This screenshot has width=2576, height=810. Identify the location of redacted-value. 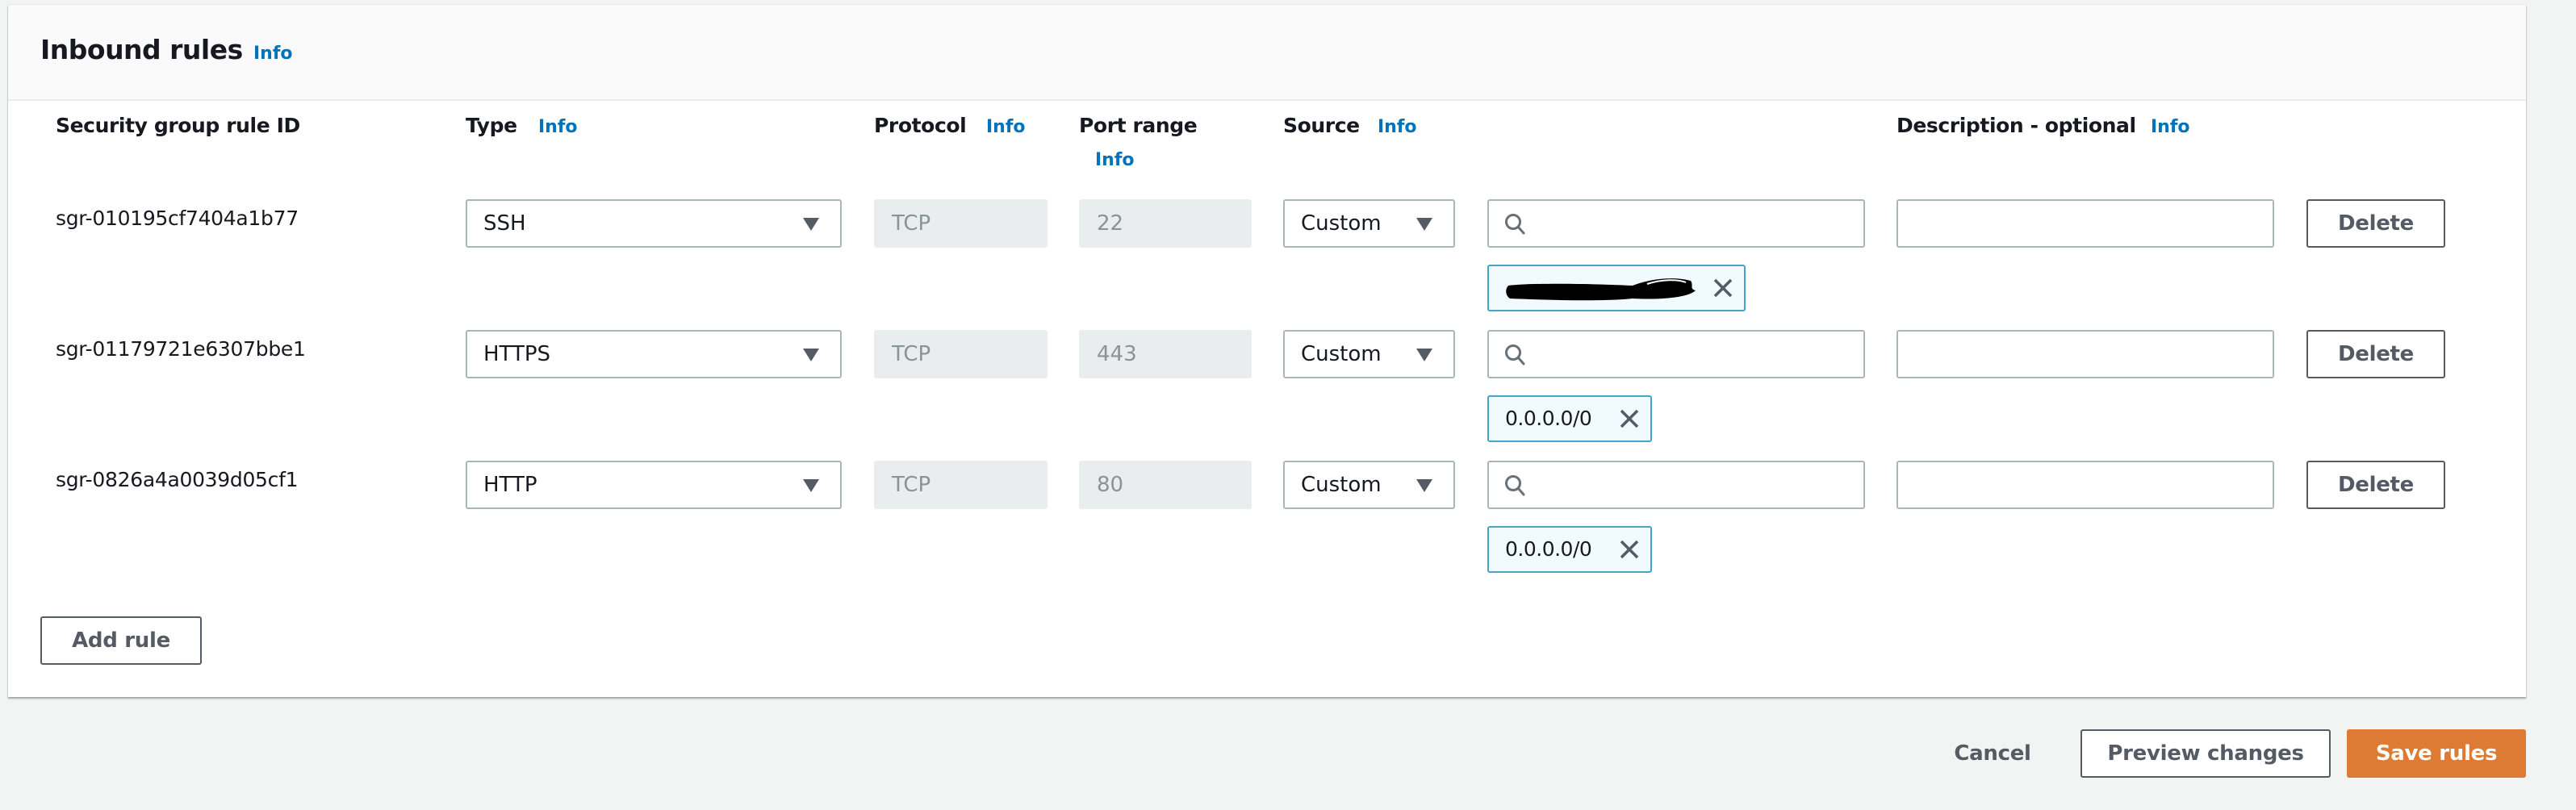
(1601, 289).